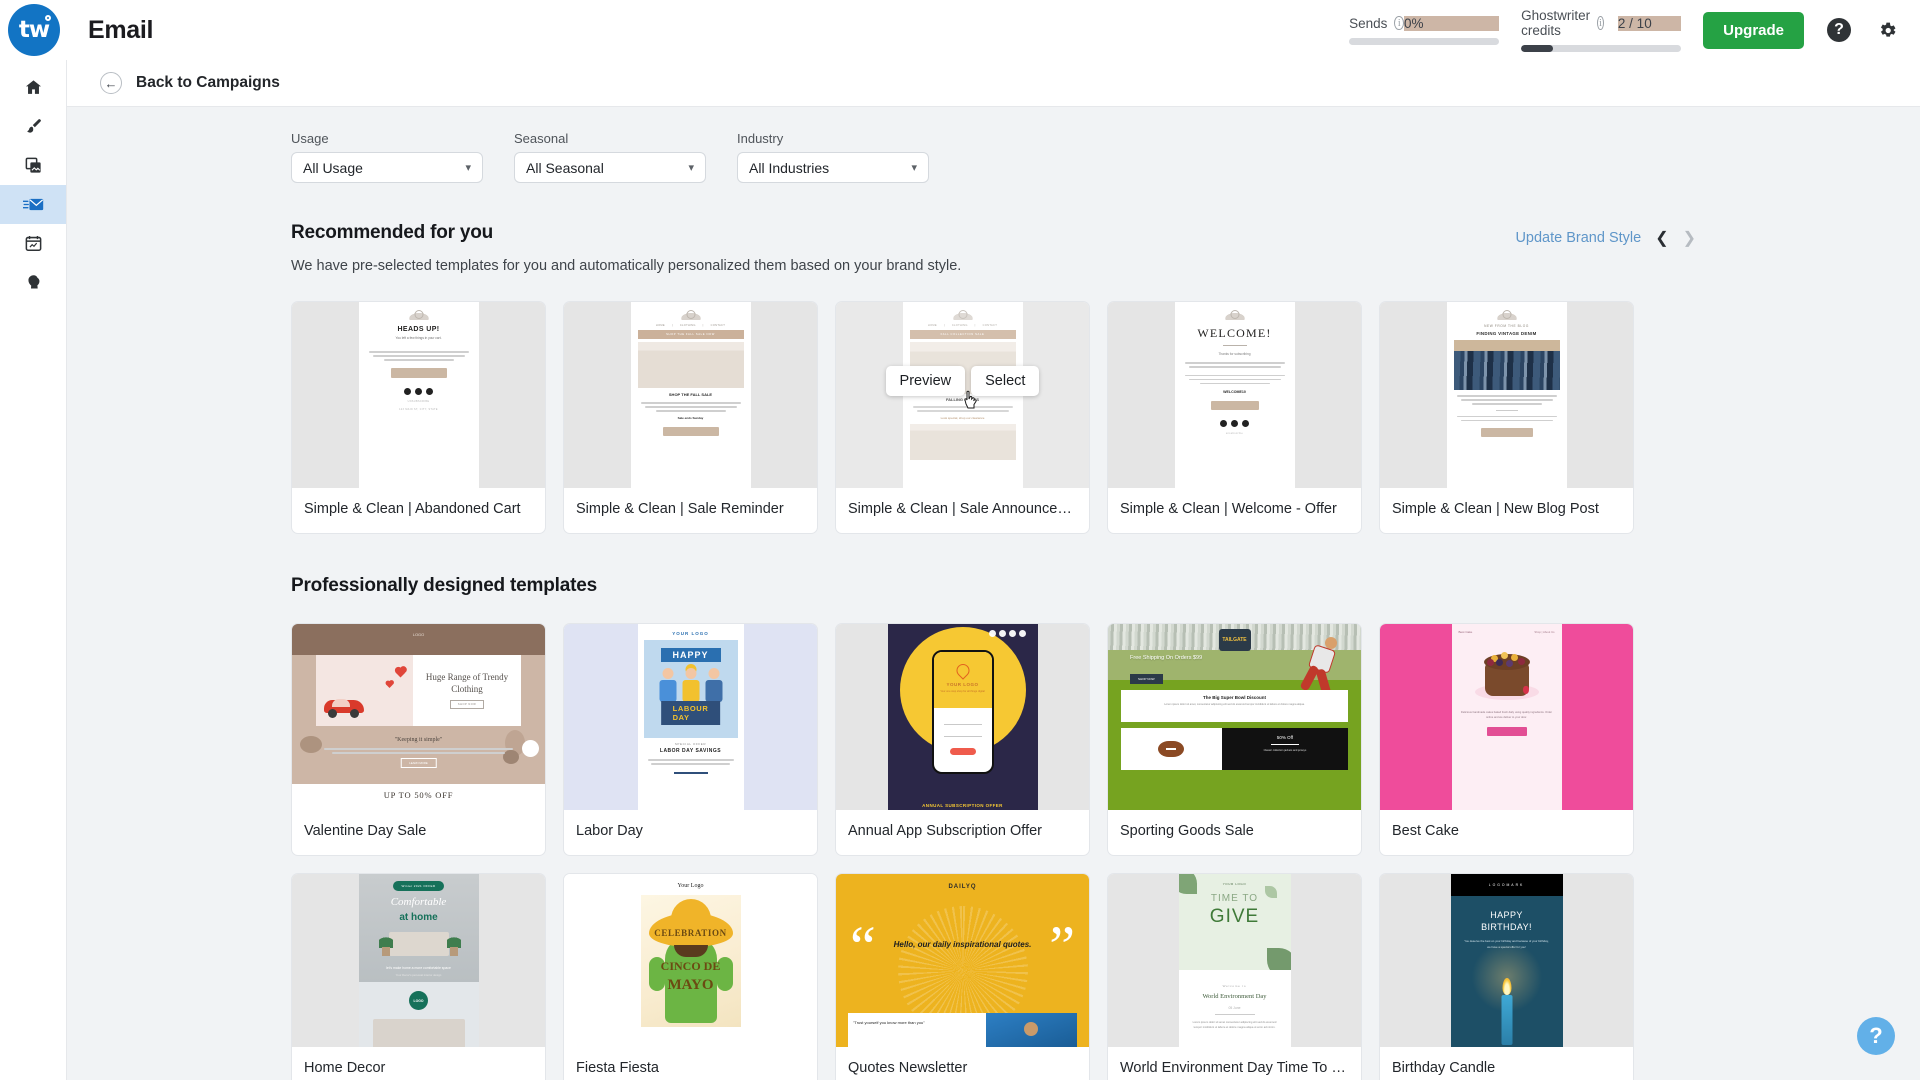  I want to click on gear-icon, so click(1887, 30).